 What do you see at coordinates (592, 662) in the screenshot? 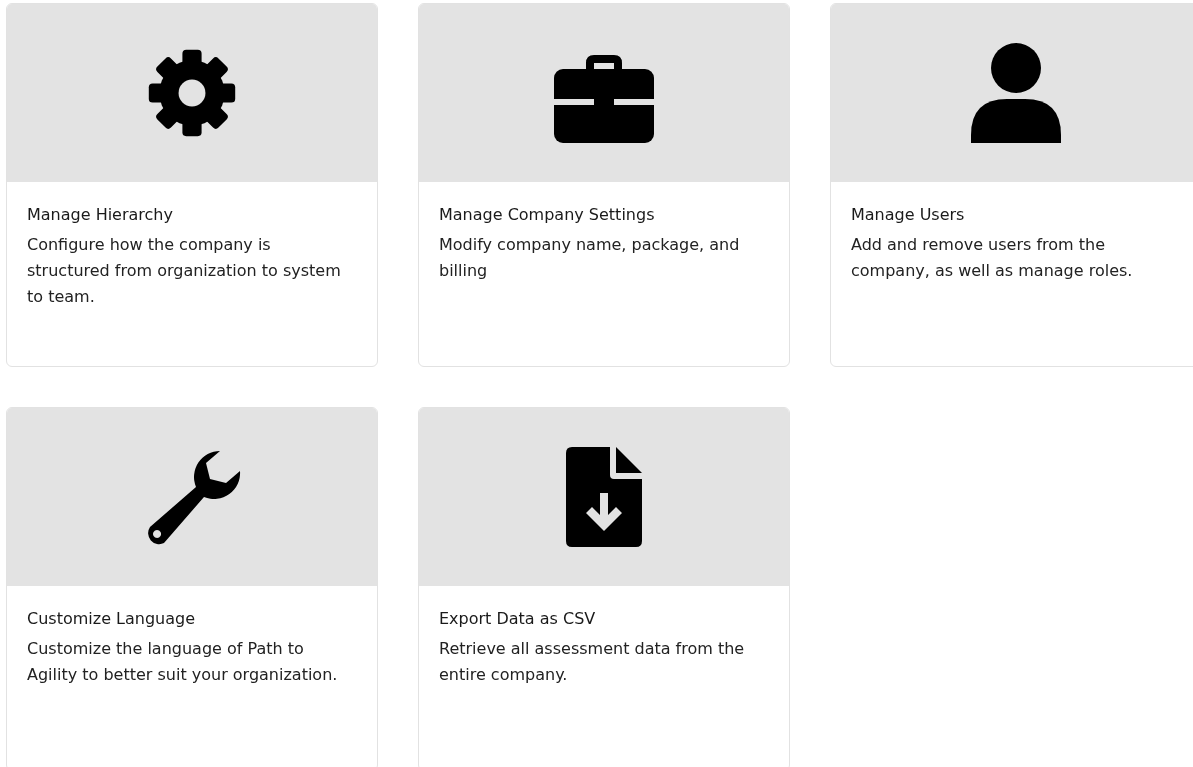
I see `card-description: Retrieve all assessment data from the entire company.` at bounding box center [592, 662].